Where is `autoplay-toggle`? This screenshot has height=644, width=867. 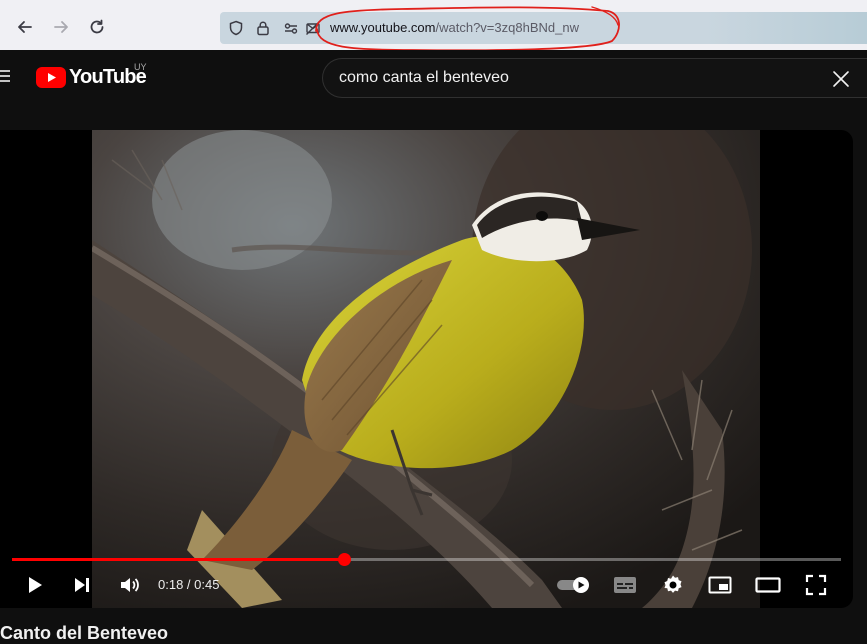
autoplay-toggle is located at coordinates (574, 585).